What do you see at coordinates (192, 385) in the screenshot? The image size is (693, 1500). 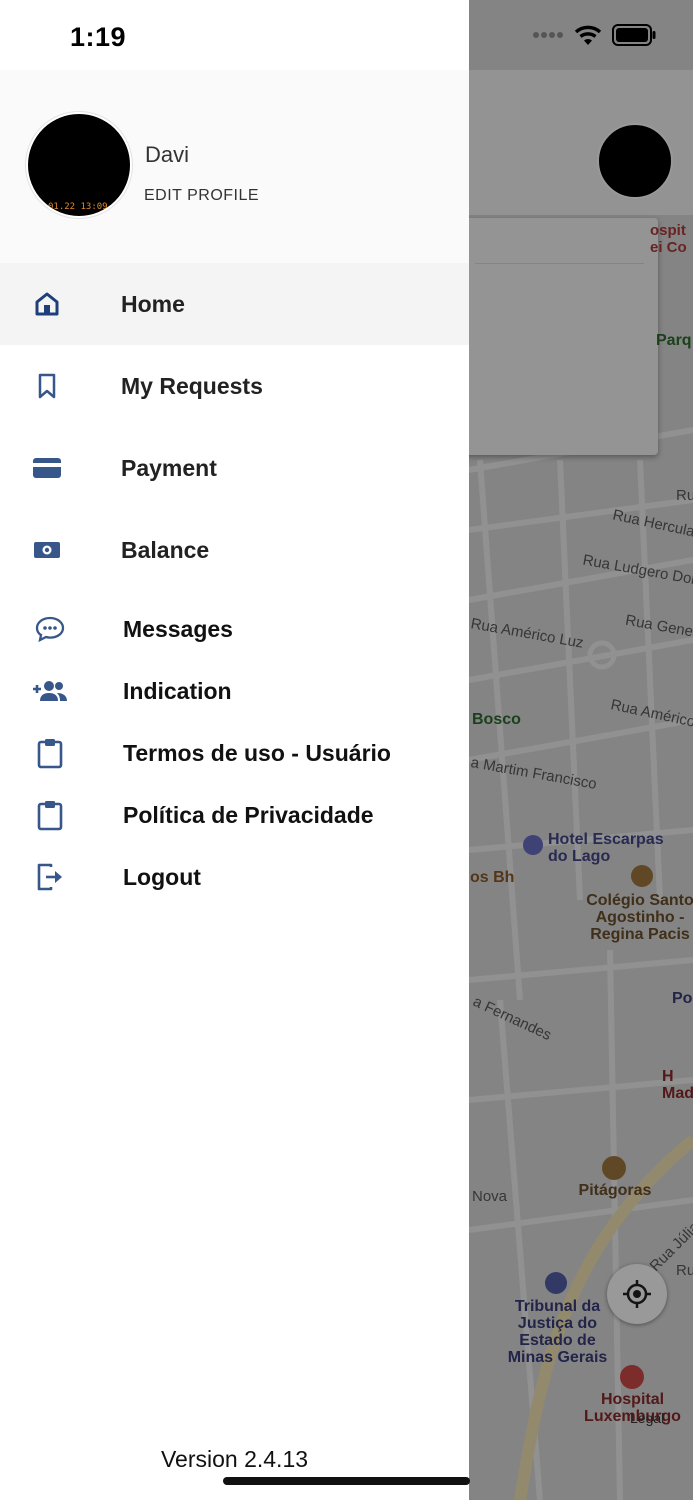 I see `menu-label-my-requests: My Requests` at bounding box center [192, 385].